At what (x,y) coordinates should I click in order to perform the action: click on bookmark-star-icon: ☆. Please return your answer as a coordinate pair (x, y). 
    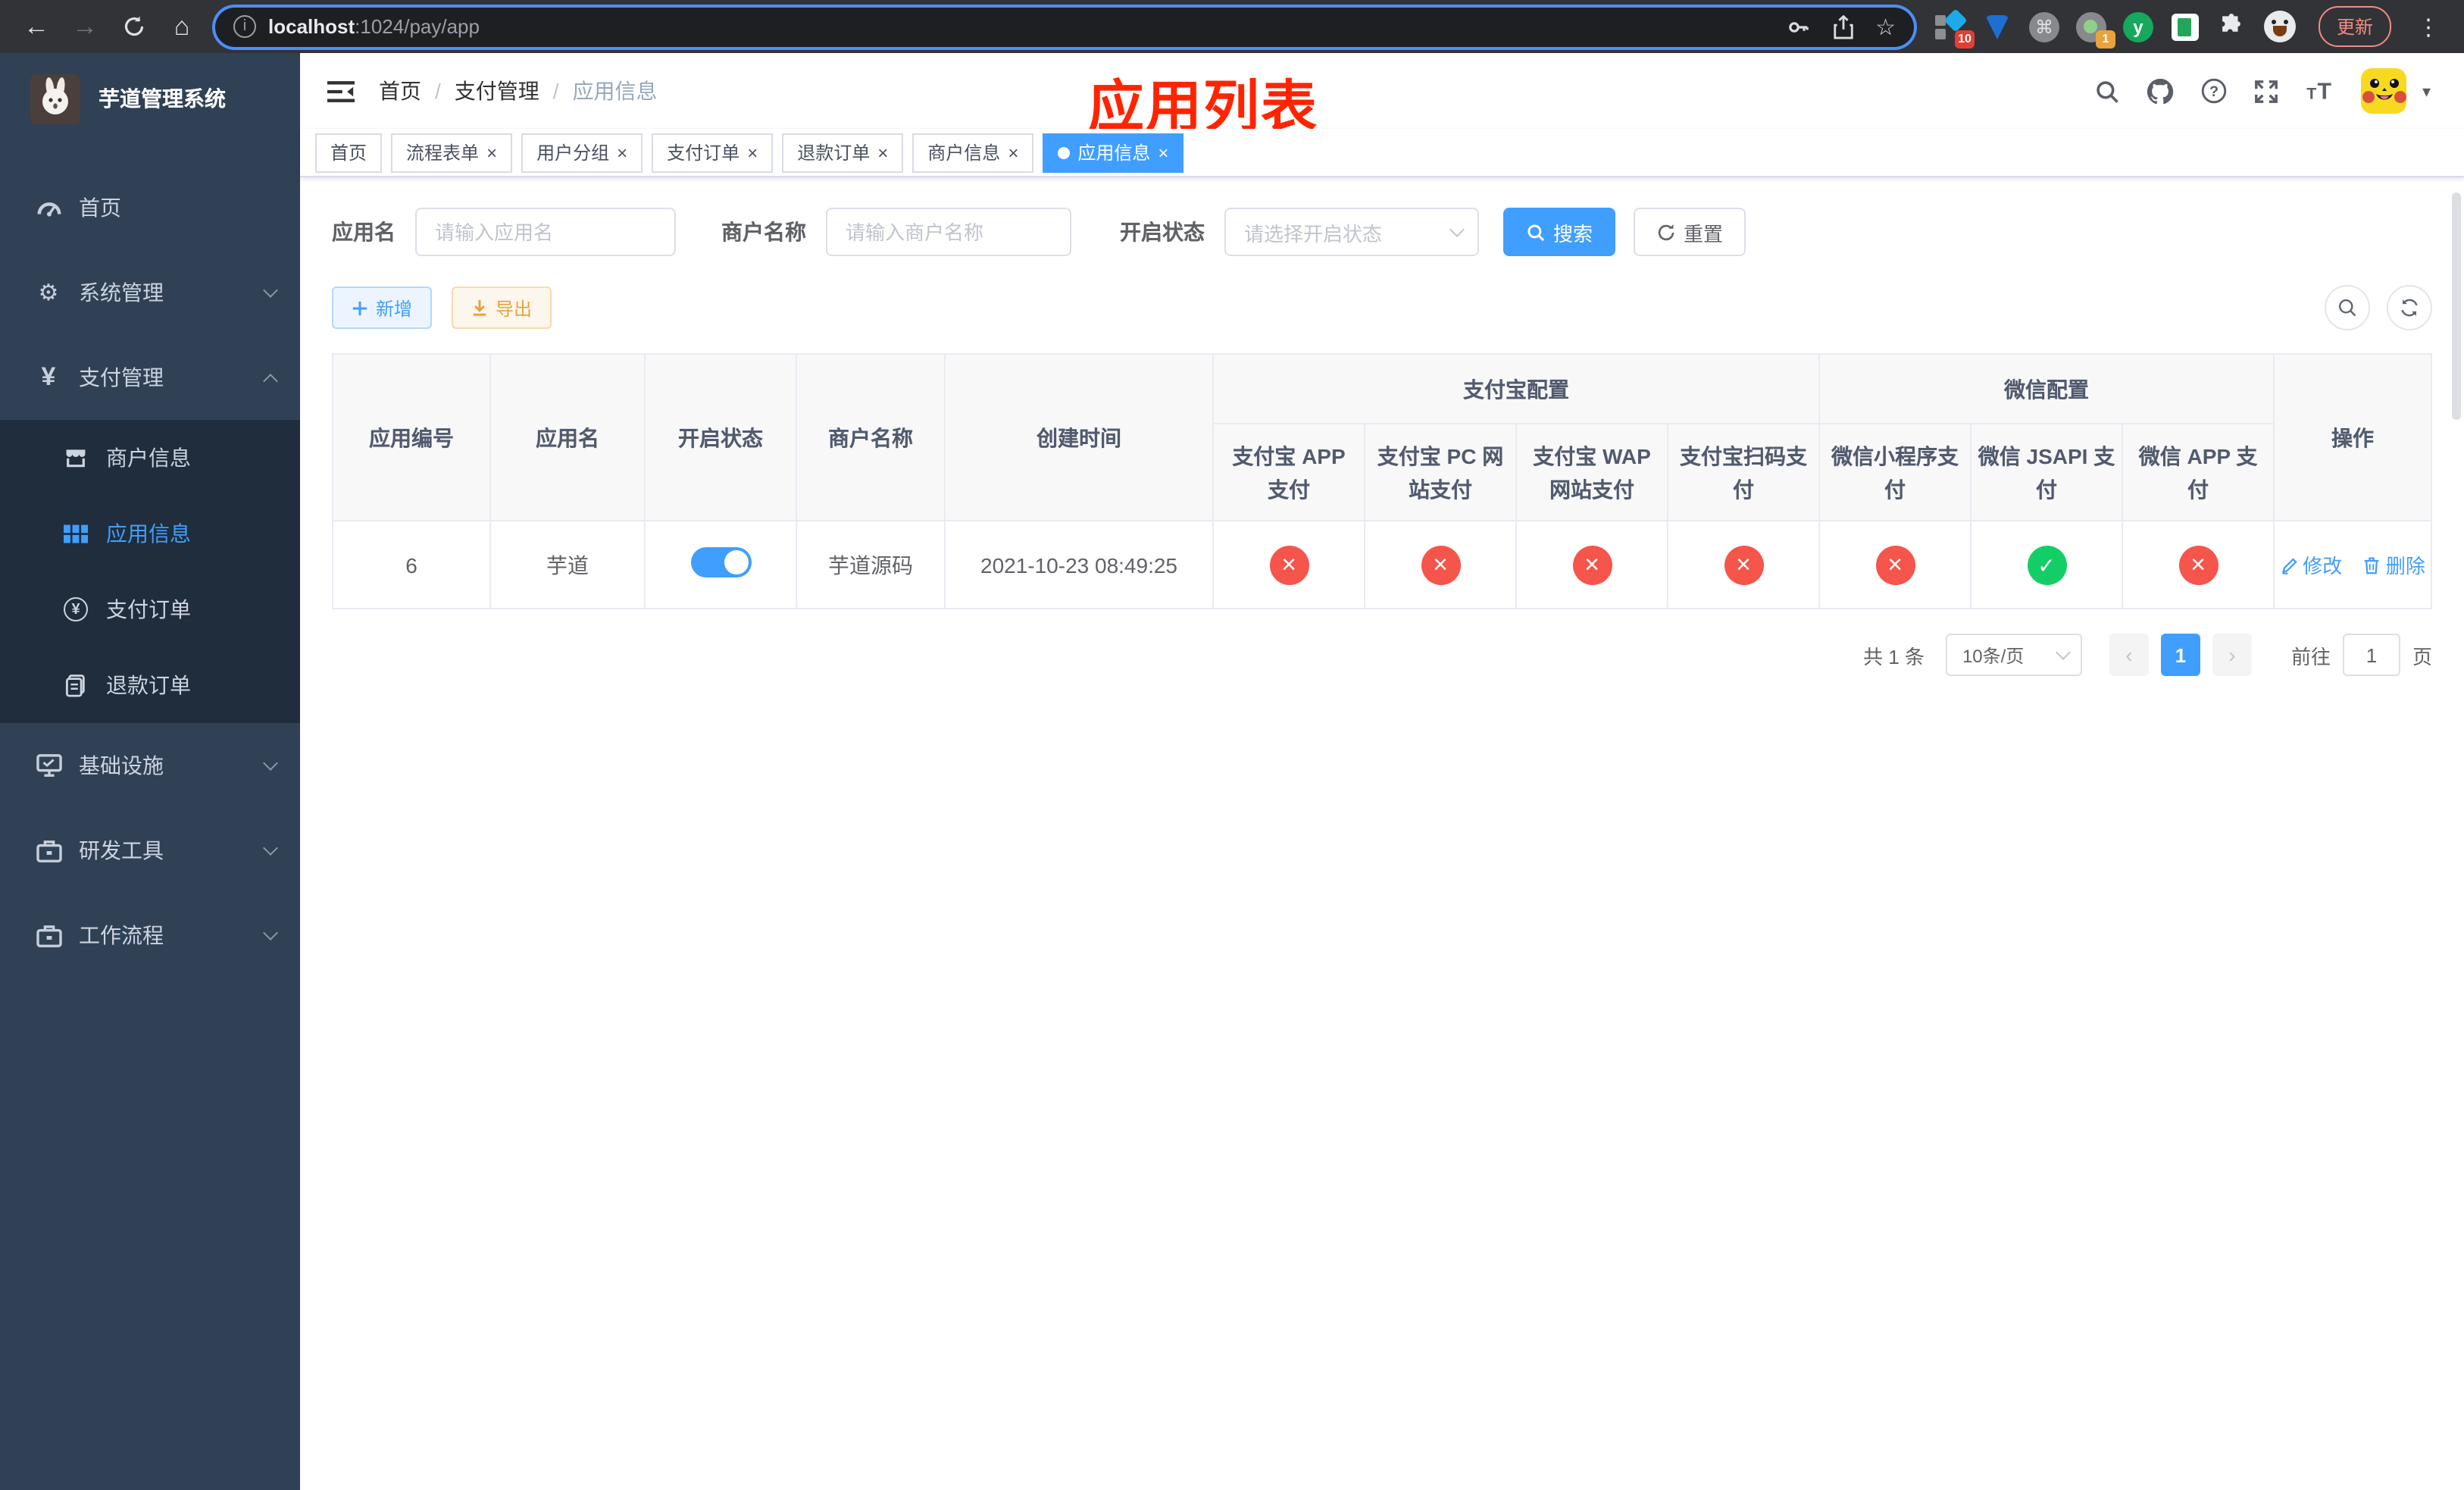
    Looking at the image, I should click on (1885, 27).